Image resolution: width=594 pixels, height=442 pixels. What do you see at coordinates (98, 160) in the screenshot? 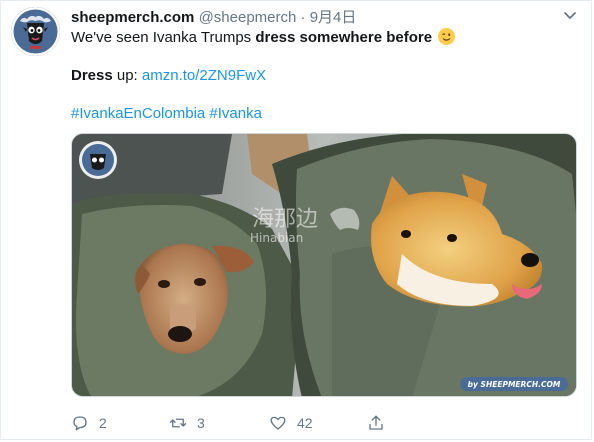
I see `sheep-logo-watermark-icon` at bounding box center [98, 160].